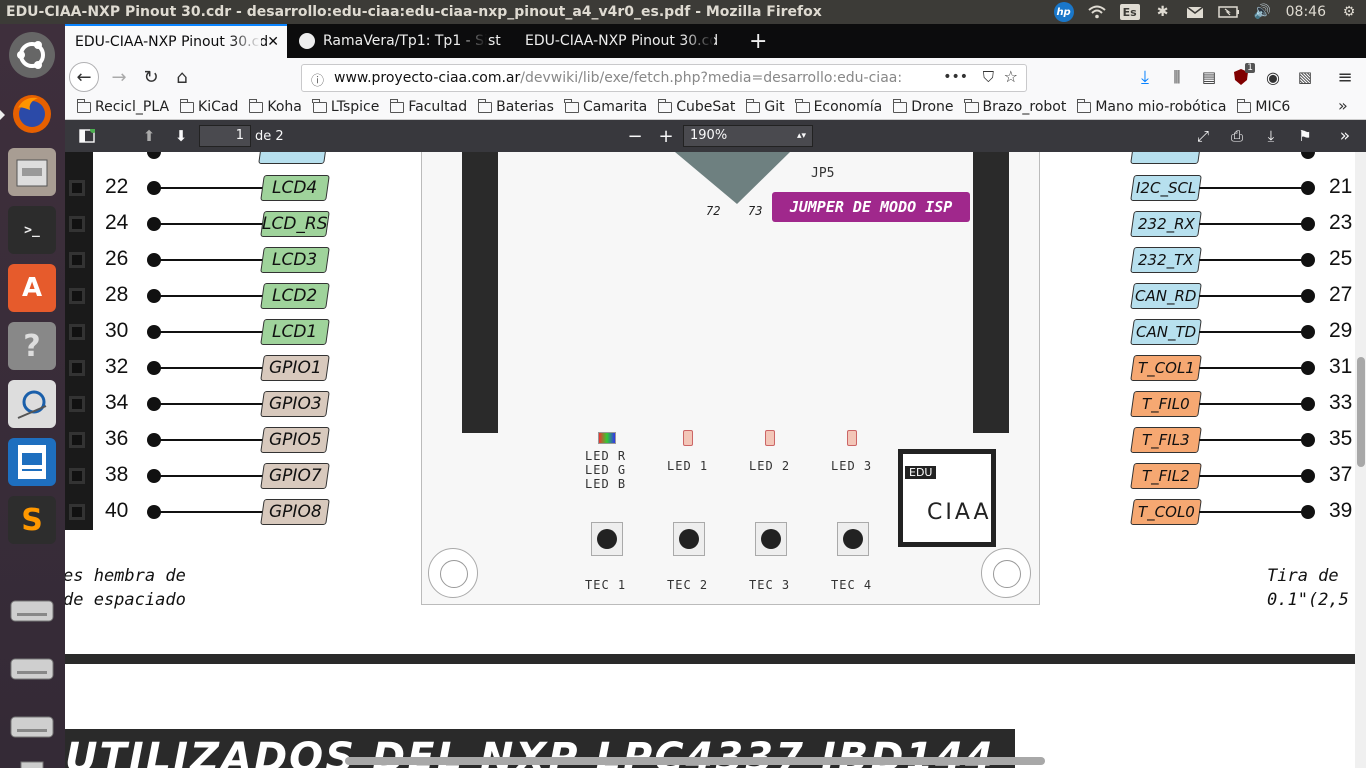 The width and height of the screenshot is (1366, 768). I want to click on bookmark-label: Git, so click(774, 107).